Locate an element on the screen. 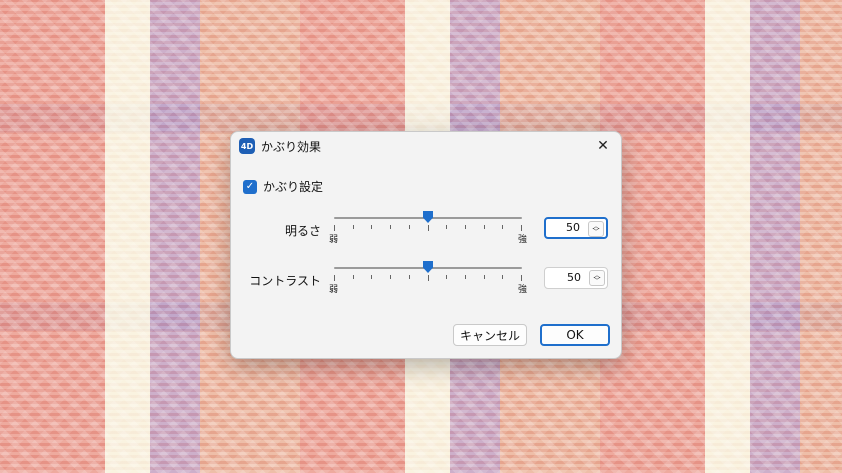  contrast-label: コントラスト is located at coordinates (285, 281).